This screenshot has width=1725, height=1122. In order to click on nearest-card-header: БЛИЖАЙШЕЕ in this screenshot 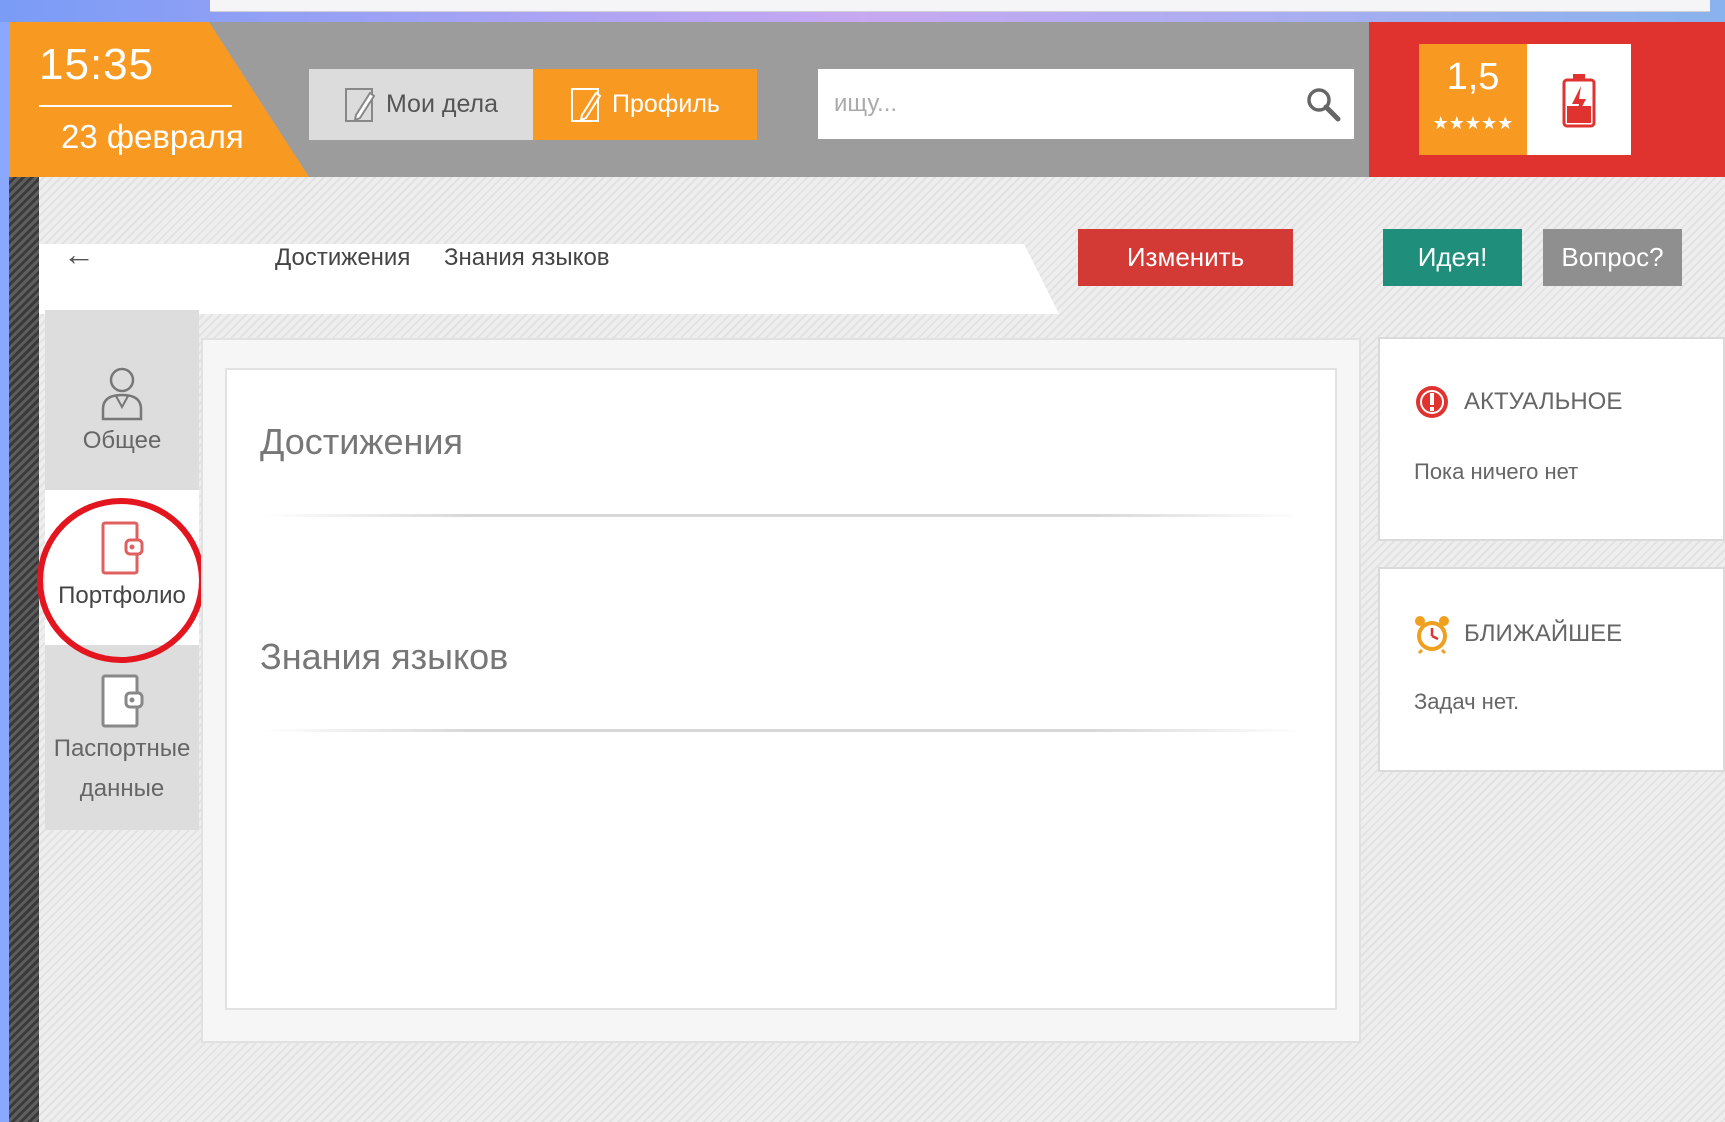, I will do `click(1518, 634)`.